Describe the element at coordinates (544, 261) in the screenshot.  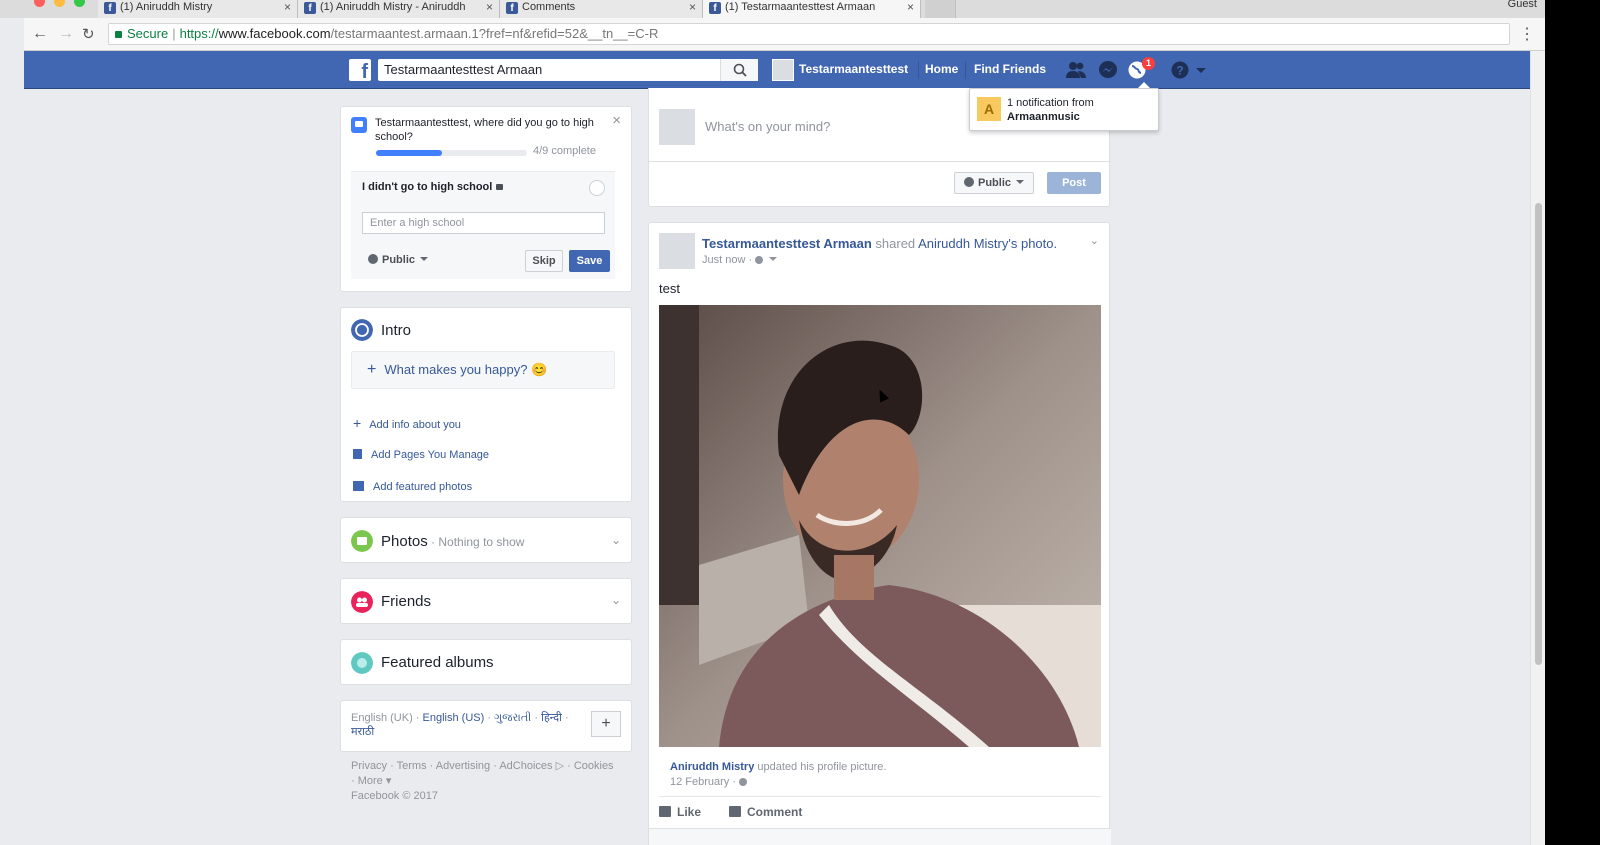
I see `skip-button: Skip` at that location.